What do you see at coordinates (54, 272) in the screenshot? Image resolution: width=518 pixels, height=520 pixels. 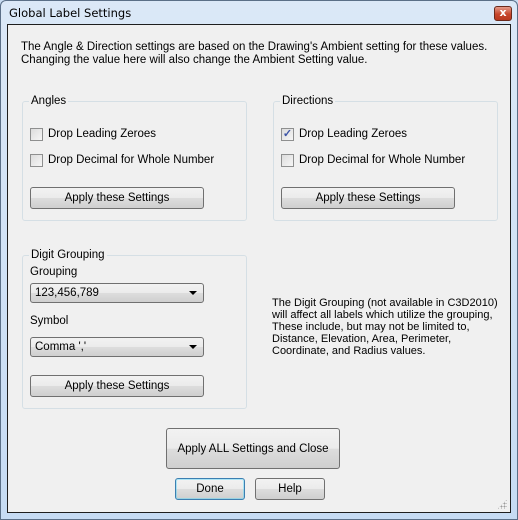 I see `grouping-label: Grouping` at bounding box center [54, 272].